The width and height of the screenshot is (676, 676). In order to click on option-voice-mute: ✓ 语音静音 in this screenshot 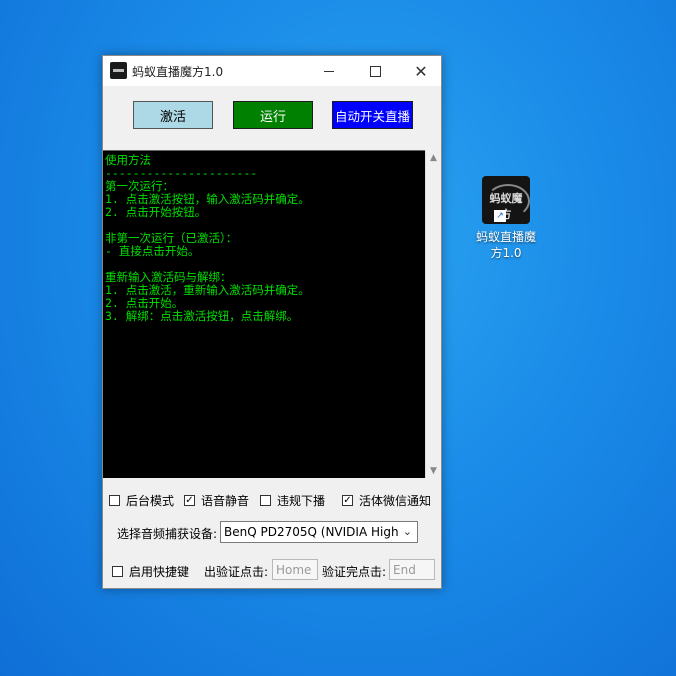, I will do `click(216, 500)`.